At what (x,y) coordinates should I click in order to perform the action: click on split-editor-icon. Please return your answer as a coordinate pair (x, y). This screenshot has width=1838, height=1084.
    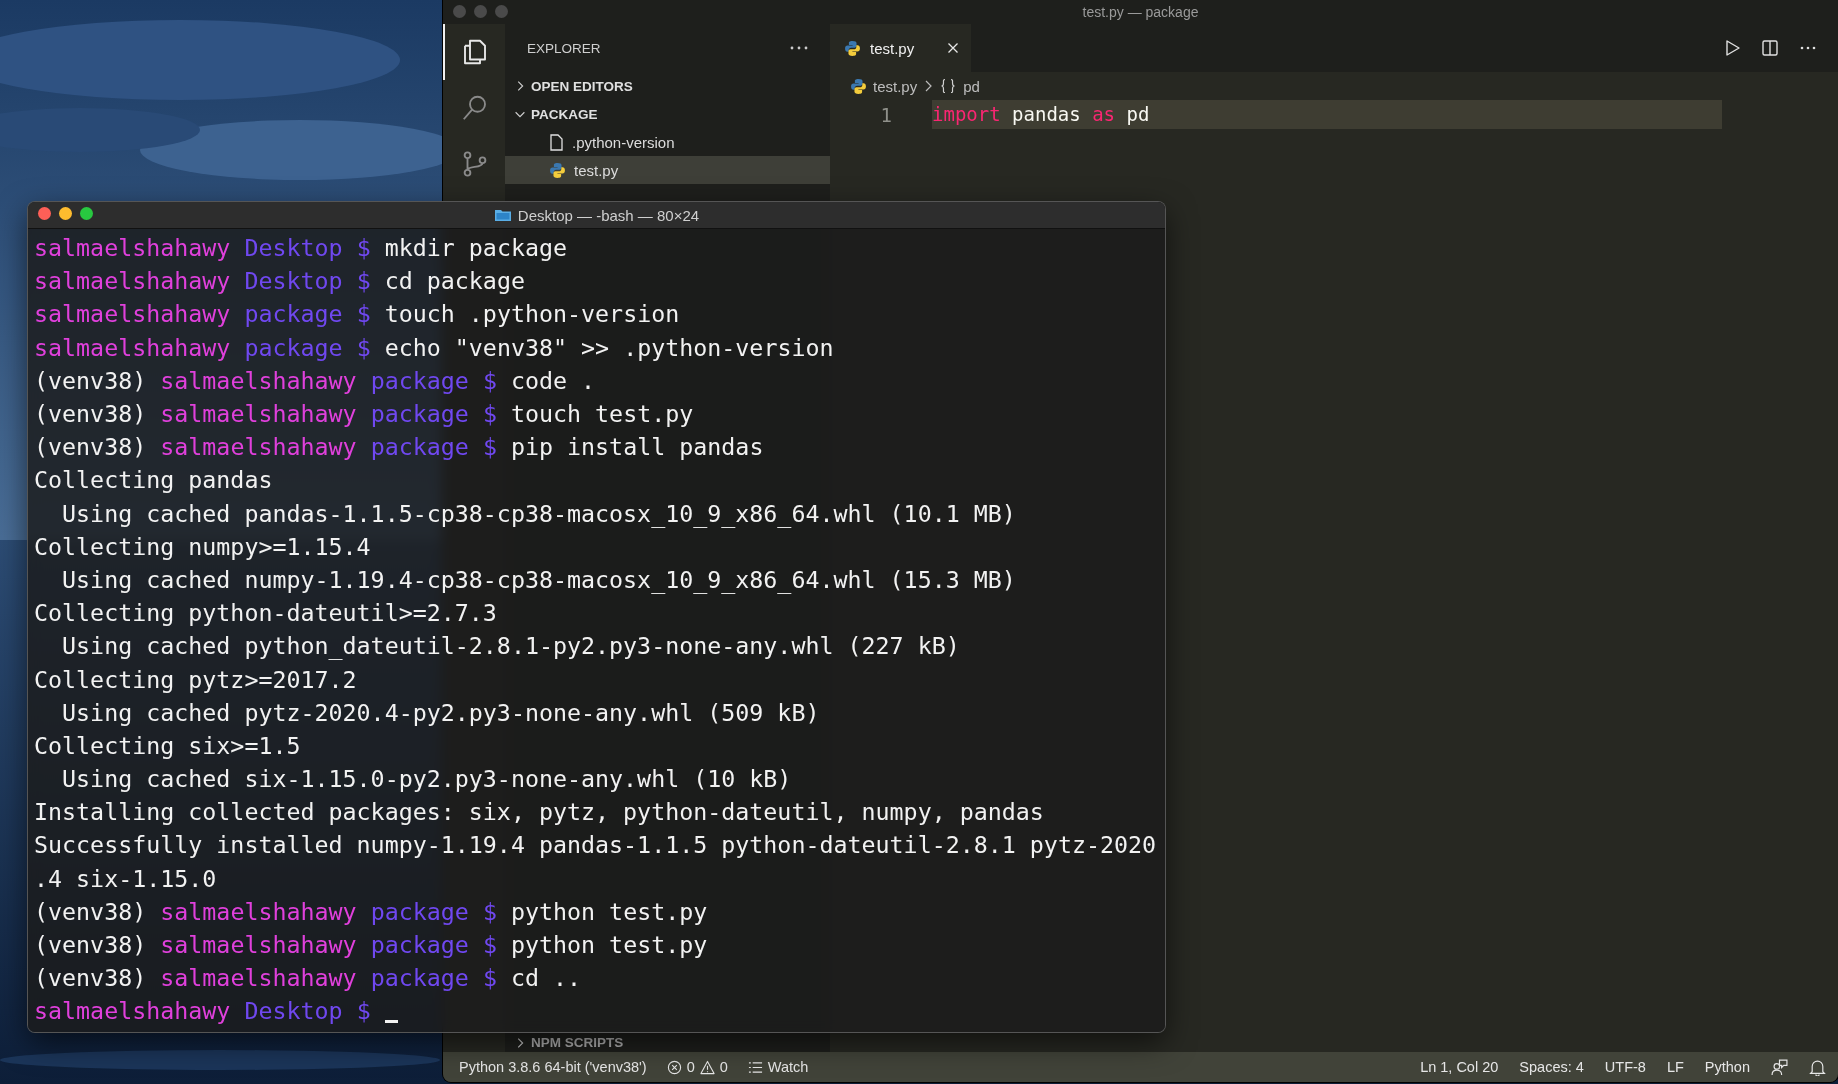
    Looking at the image, I should click on (1770, 48).